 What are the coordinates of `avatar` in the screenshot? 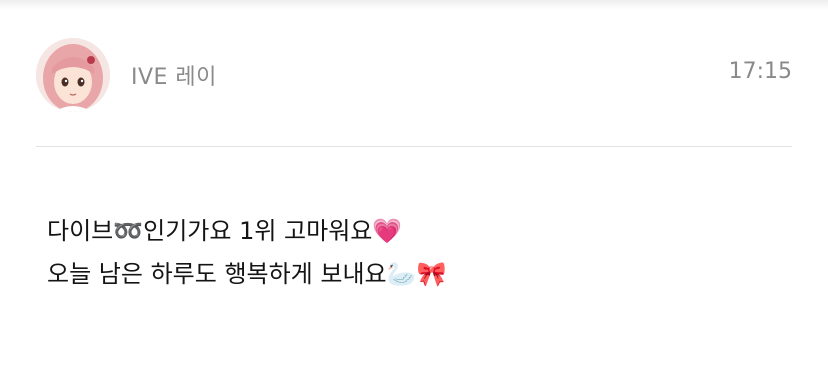 It's located at (73, 75).